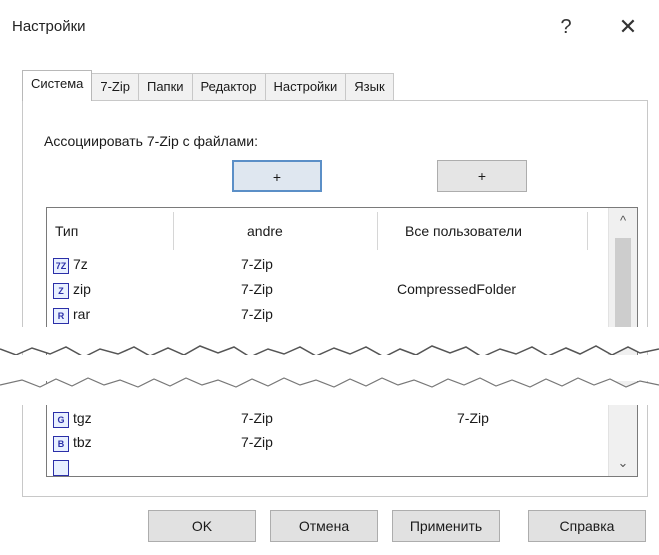 This screenshot has width=659, height=555. Describe the element at coordinates (369, 87) in the screenshot. I see `tab-language: Язык` at that location.